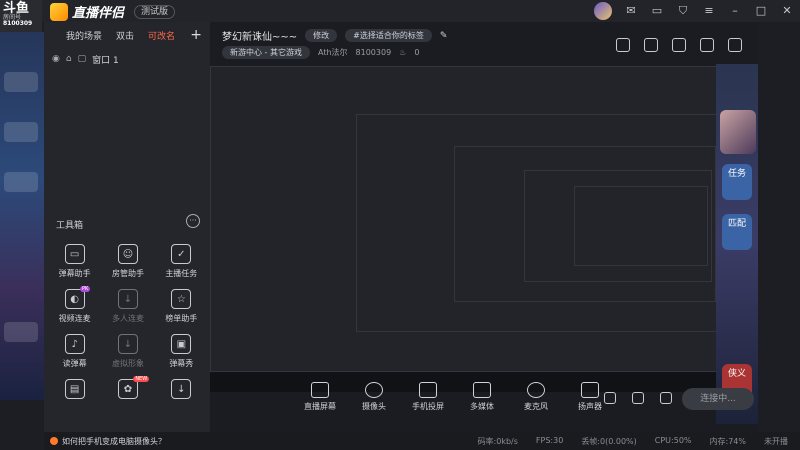 The height and width of the screenshot is (450, 800). What do you see at coordinates (666, 398) in the screenshot?
I see `settings-icon` at bounding box center [666, 398].